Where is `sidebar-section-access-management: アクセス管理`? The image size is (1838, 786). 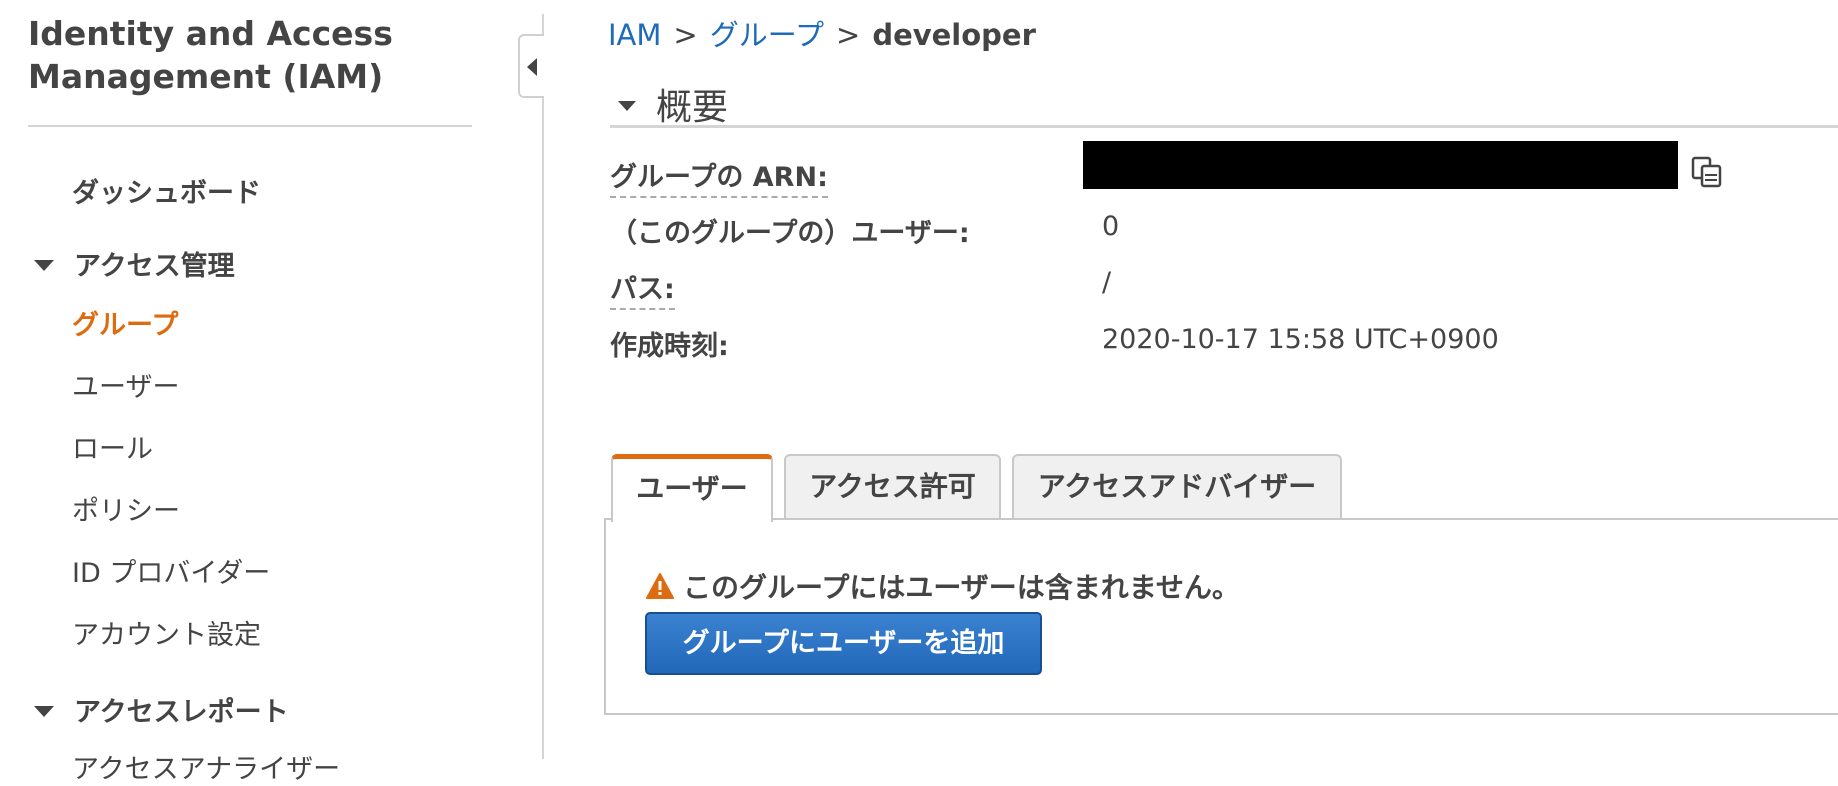 sidebar-section-access-management: アクセス管理 is located at coordinates (134, 263).